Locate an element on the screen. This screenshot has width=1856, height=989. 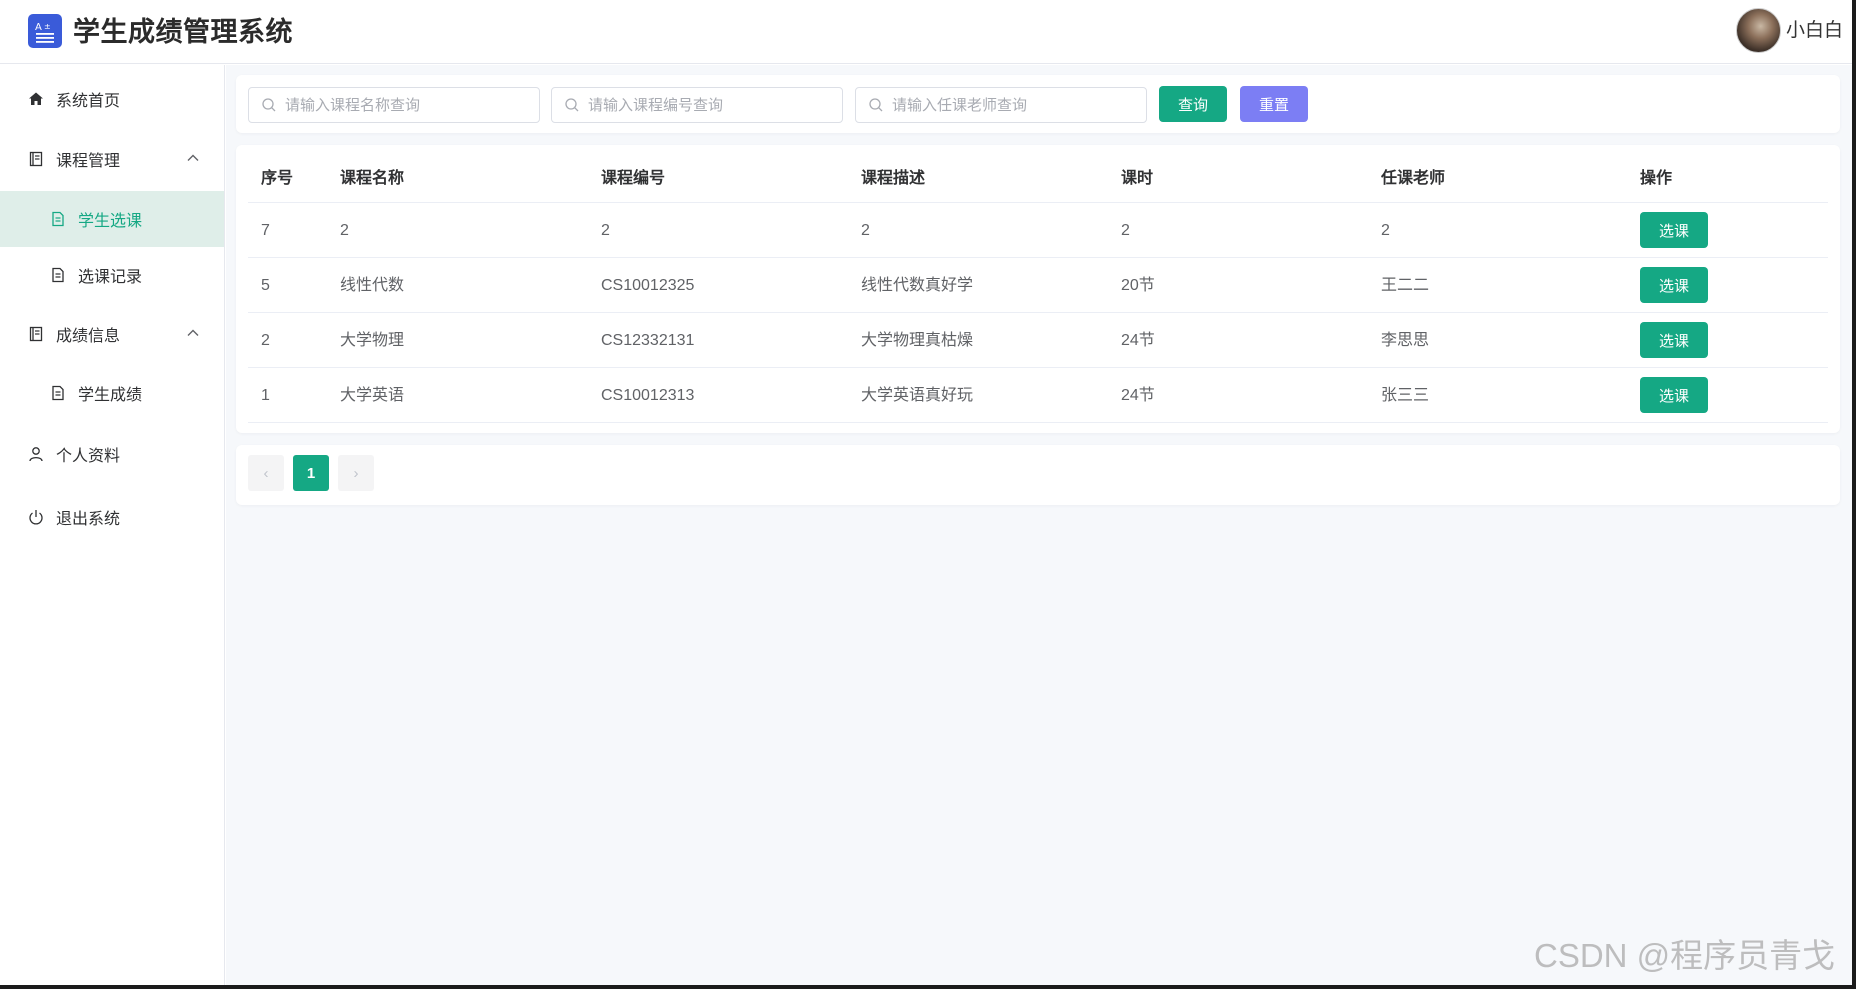
cell-name: 线性代数 is located at coordinates (372, 285).